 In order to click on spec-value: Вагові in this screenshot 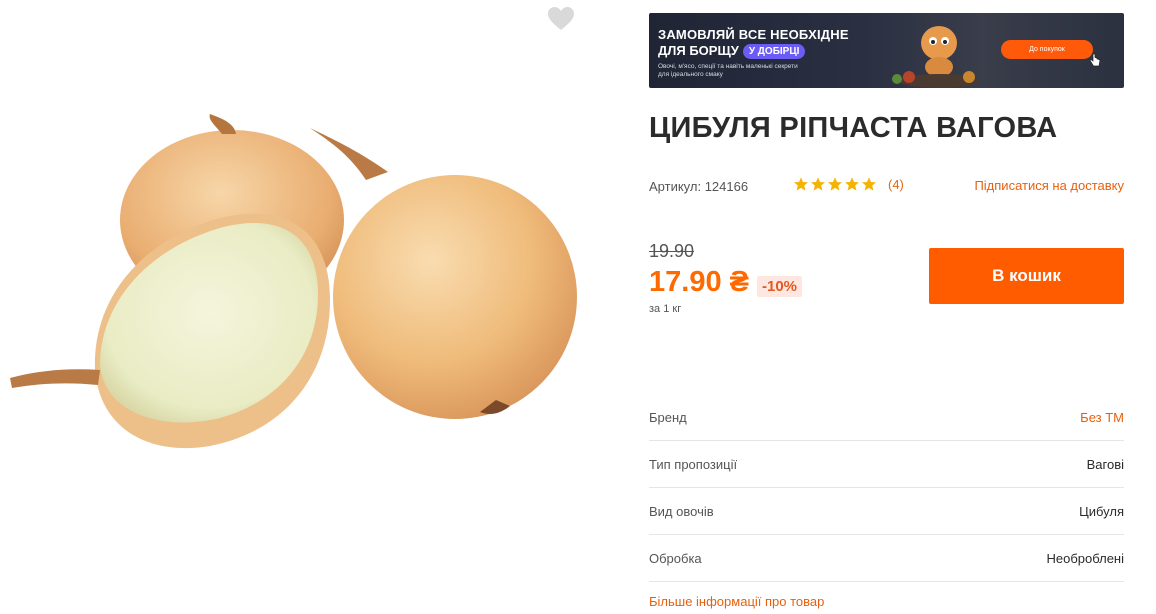, I will do `click(1105, 464)`.